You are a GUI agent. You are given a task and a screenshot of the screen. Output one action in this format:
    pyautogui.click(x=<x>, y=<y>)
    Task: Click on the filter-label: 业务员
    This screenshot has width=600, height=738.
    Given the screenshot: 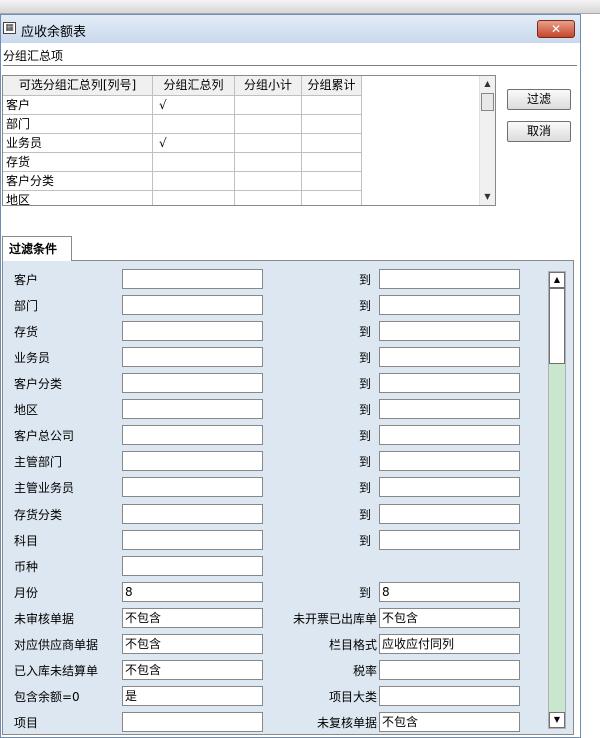 What is the action you would take?
    pyautogui.click(x=32, y=358)
    